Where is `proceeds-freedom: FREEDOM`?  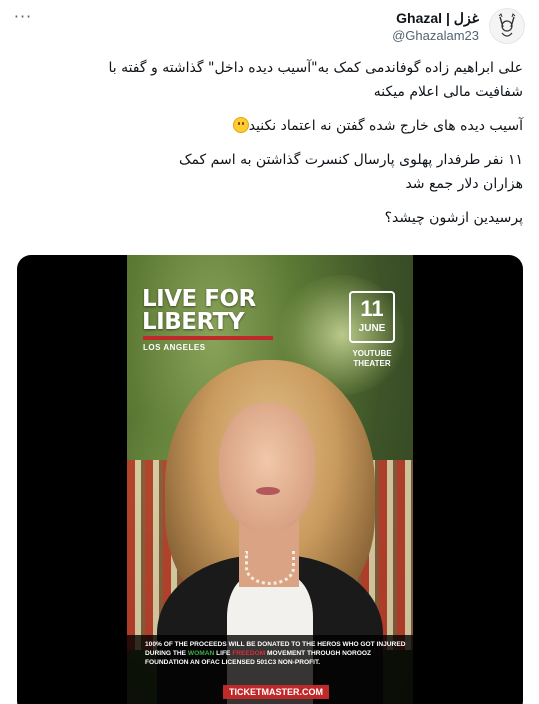 proceeds-freedom: FREEDOM is located at coordinates (249, 653).